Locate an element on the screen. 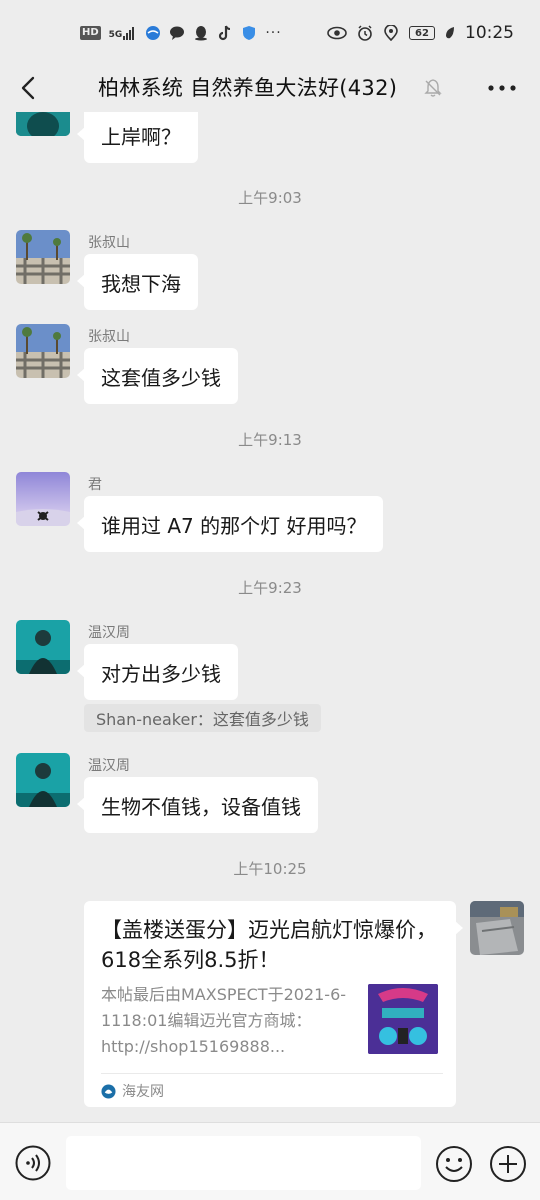 This screenshot has width=540, height=1200. timestamp: 上午9:23 is located at coordinates (270, 588).